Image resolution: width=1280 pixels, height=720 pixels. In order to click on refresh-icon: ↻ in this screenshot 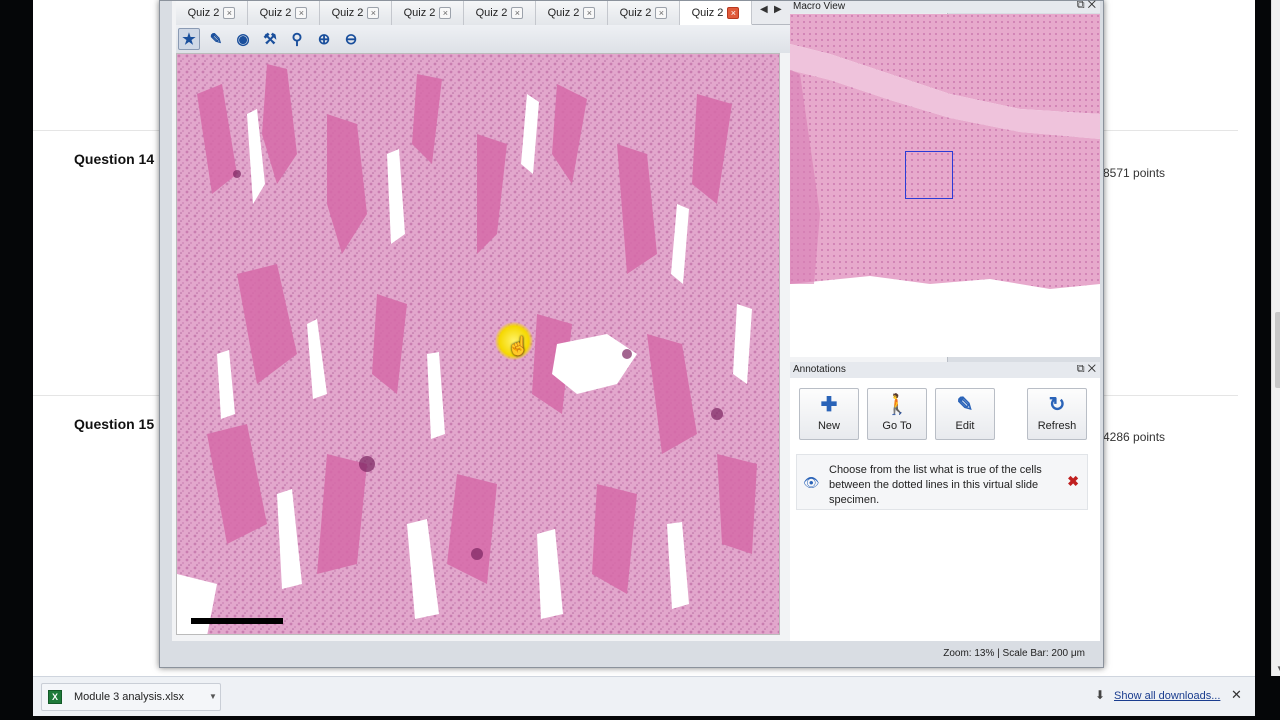, I will do `click(1057, 405)`.